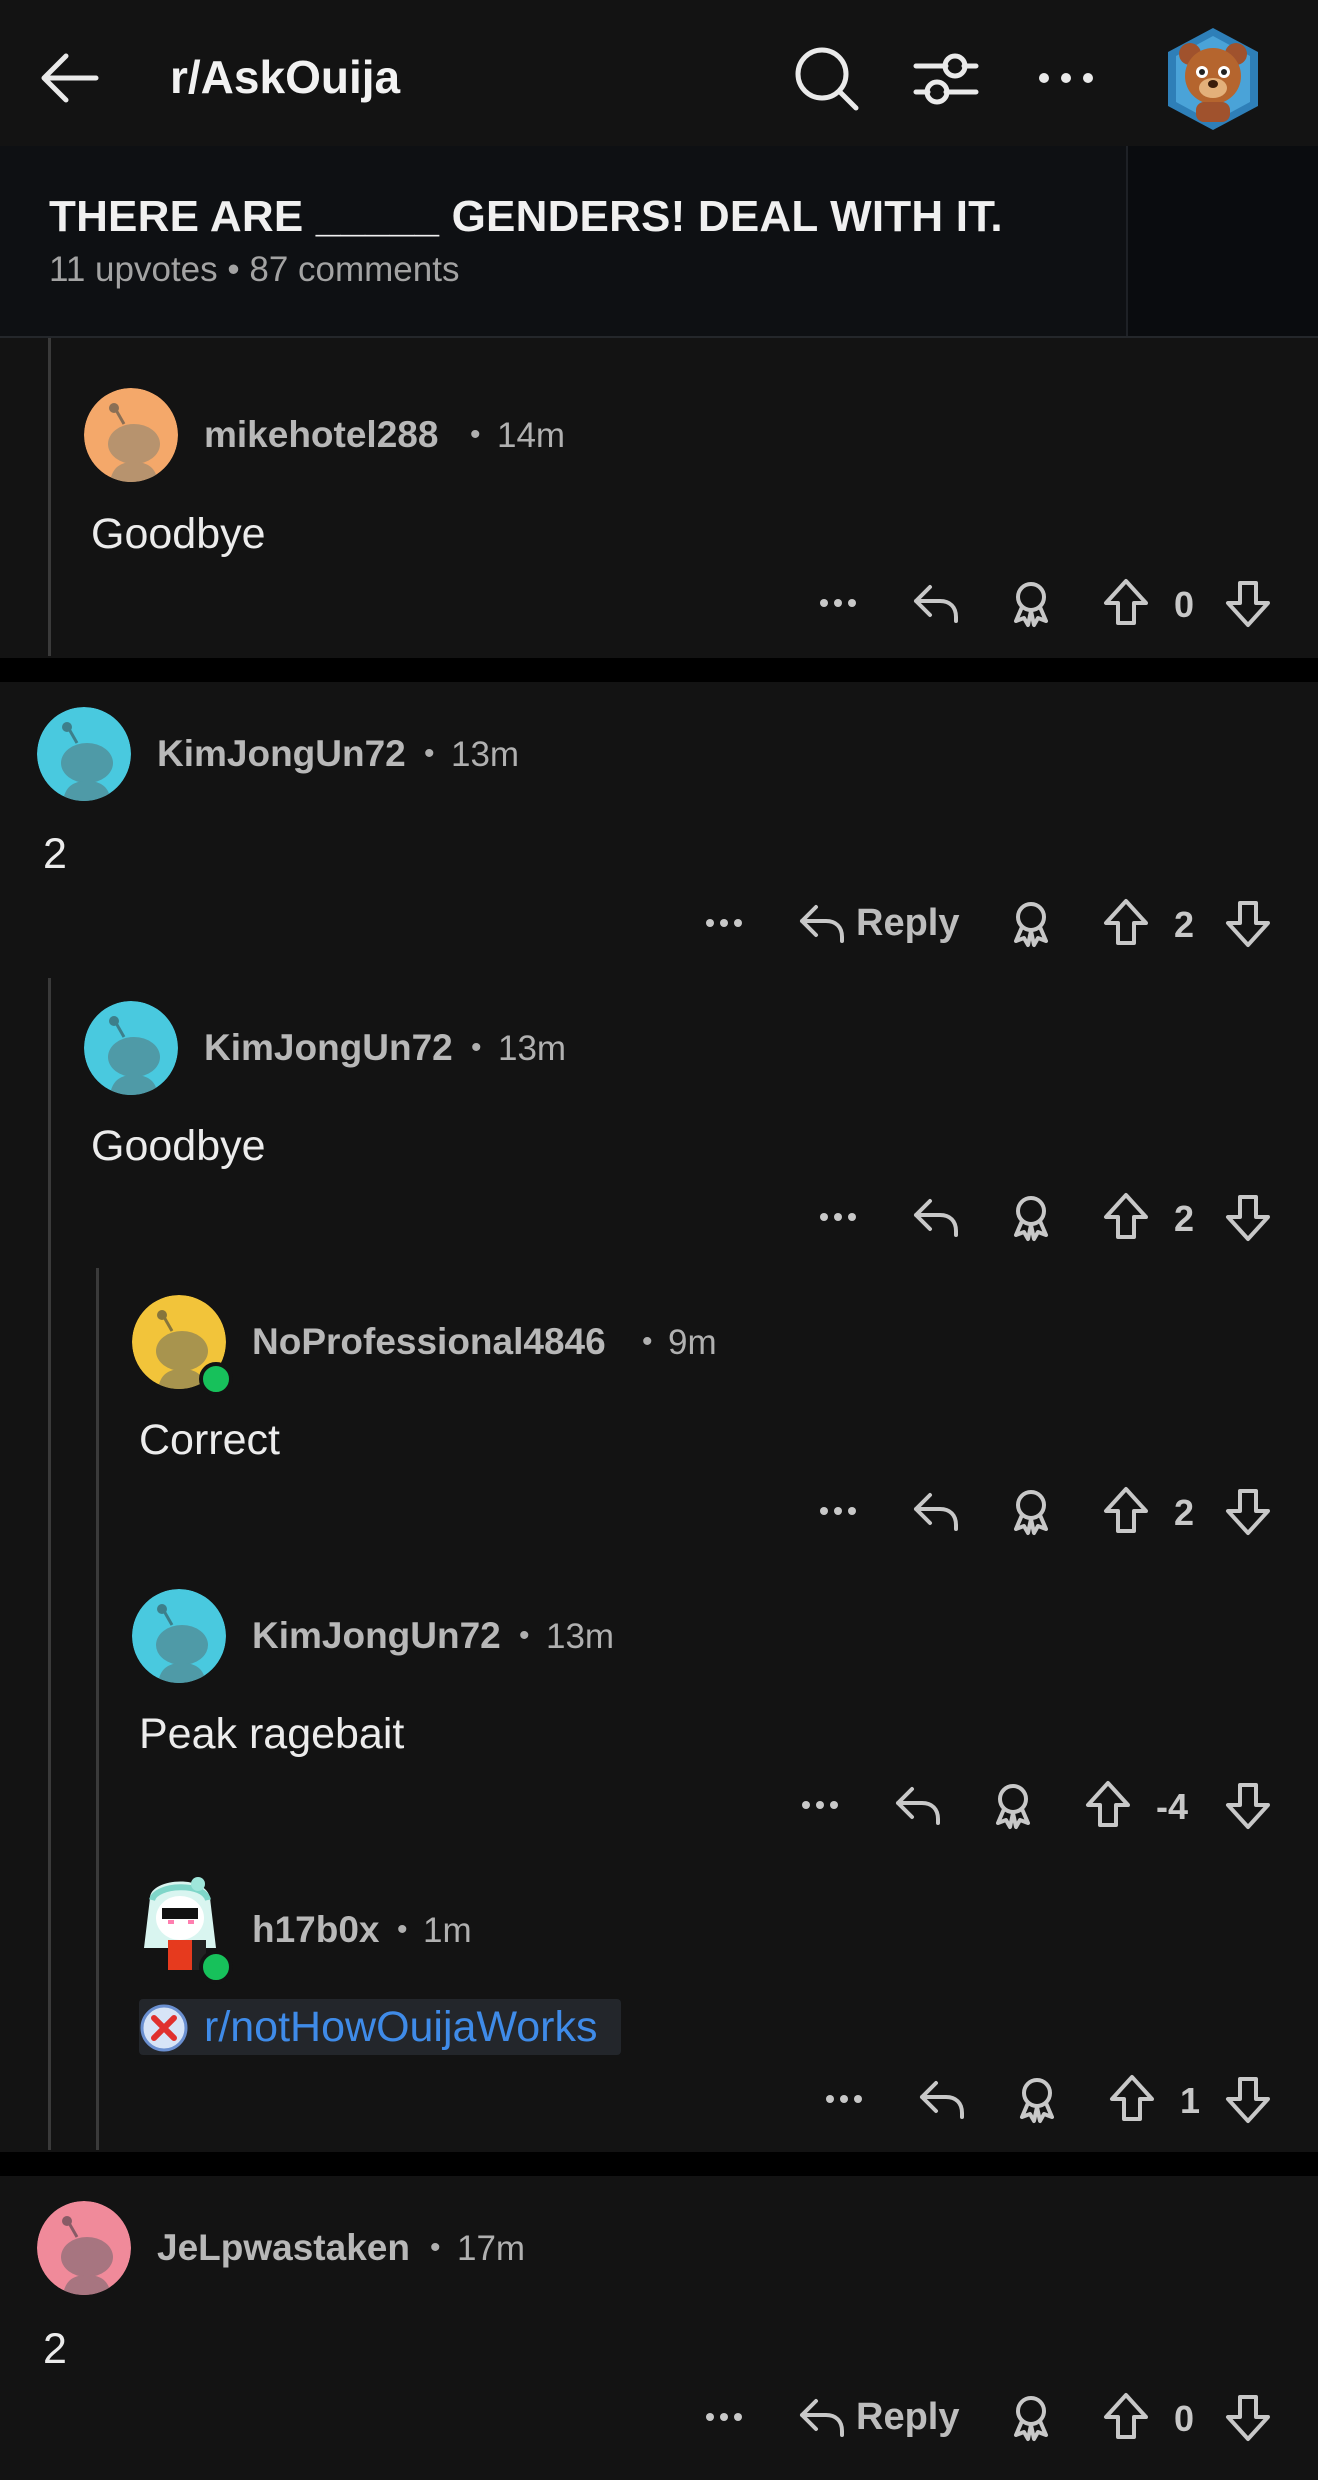 This screenshot has width=1318, height=2480. What do you see at coordinates (447, 1930) in the screenshot?
I see `timestamp: 1m` at bounding box center [447, 1930].